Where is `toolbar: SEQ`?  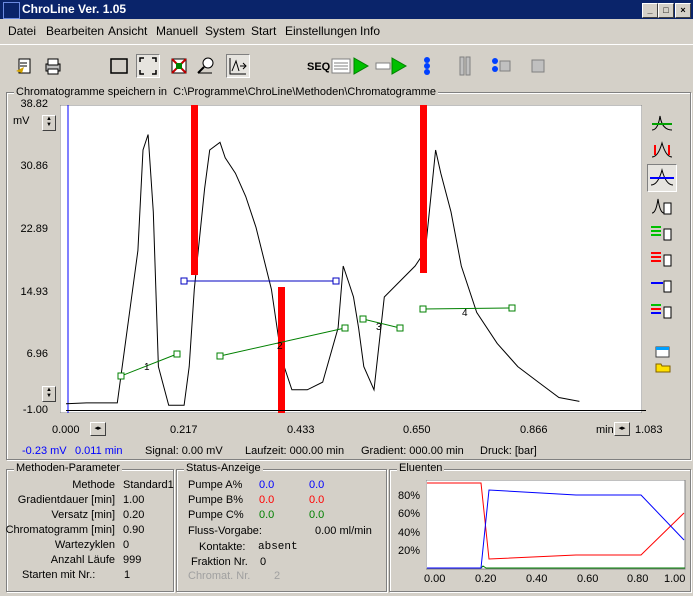
toolbar: SEQ is located at coordinates (346, 65).